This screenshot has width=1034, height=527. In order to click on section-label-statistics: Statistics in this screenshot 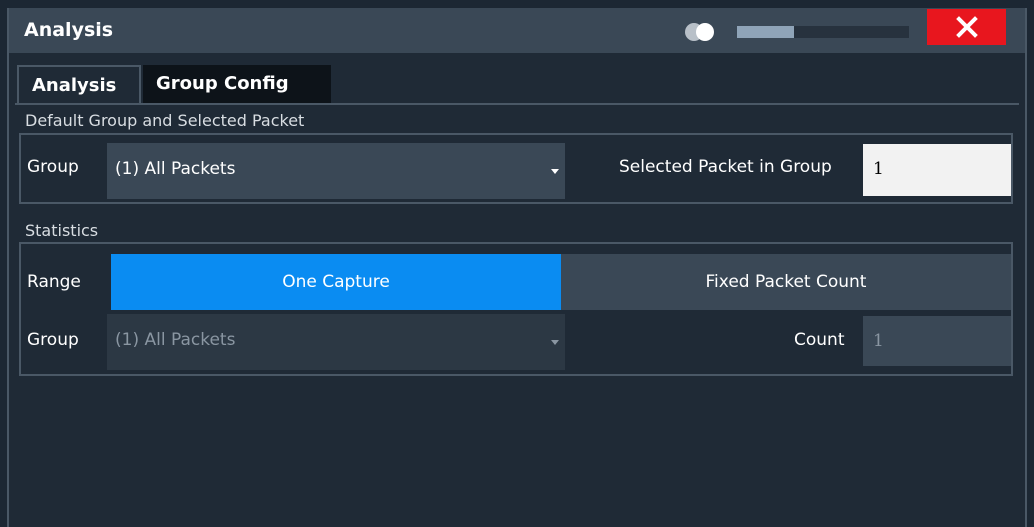, I will do `click(62, 230)`.